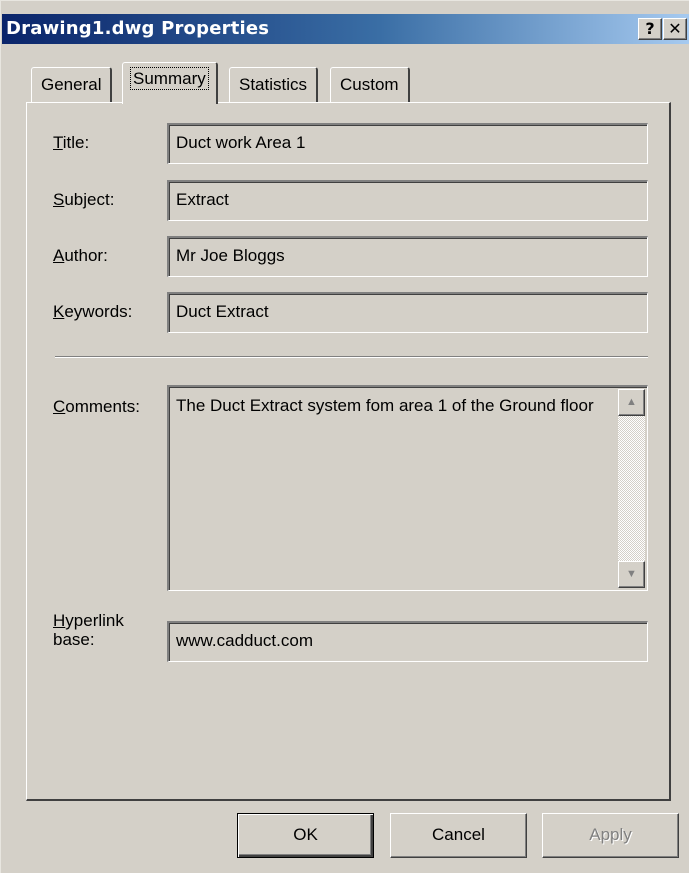 This screenshot has height=873, width=689. What do you see at coordinates (407, 200) in the screenshot?
I see `subject-field: Extract` at bounding box center [407, 200].